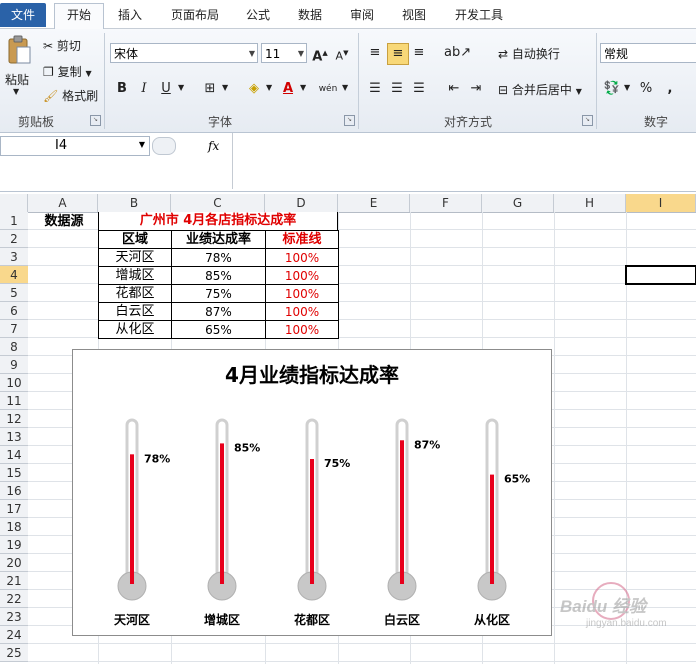  Describe the element at coordinates (479, 15) in the screenshot. I see `tab-developer: 开发工具` at that location.